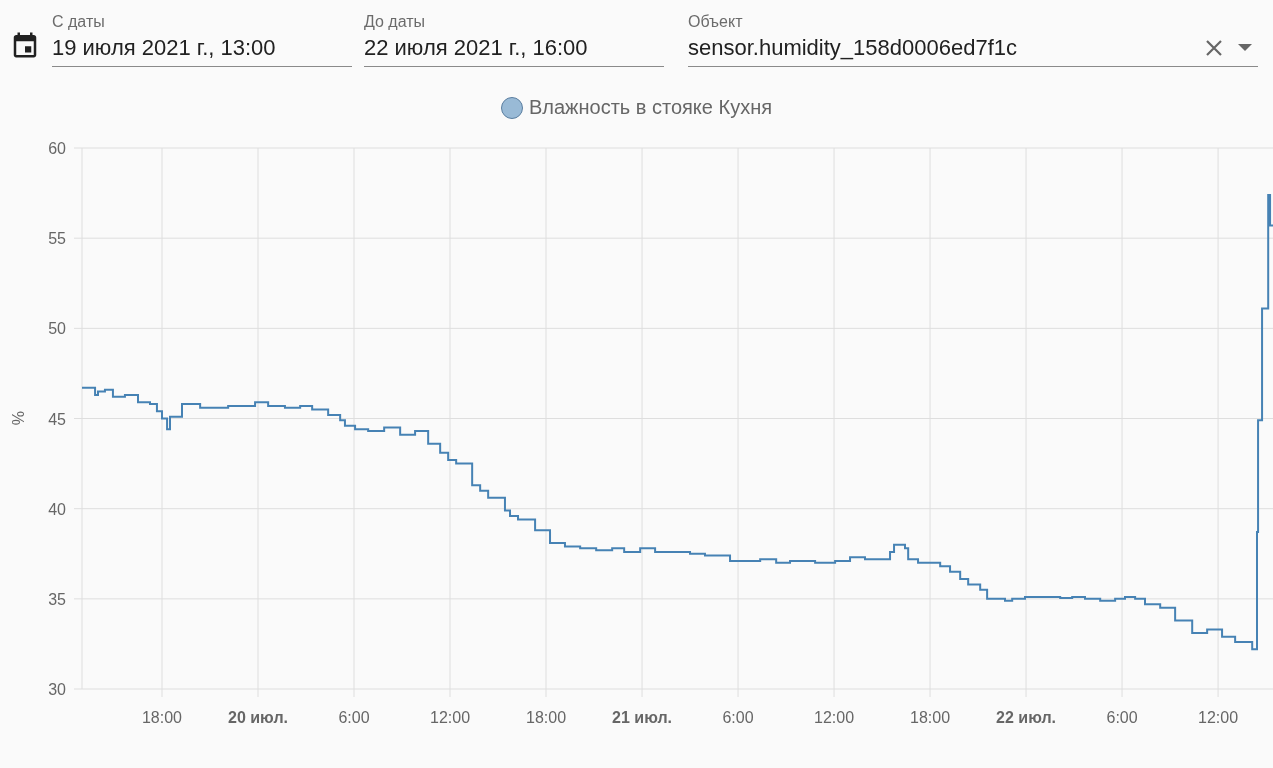 This screenshot has width=1273, height=768. I want to click on y-tick-label: 45, so click(57, 419).